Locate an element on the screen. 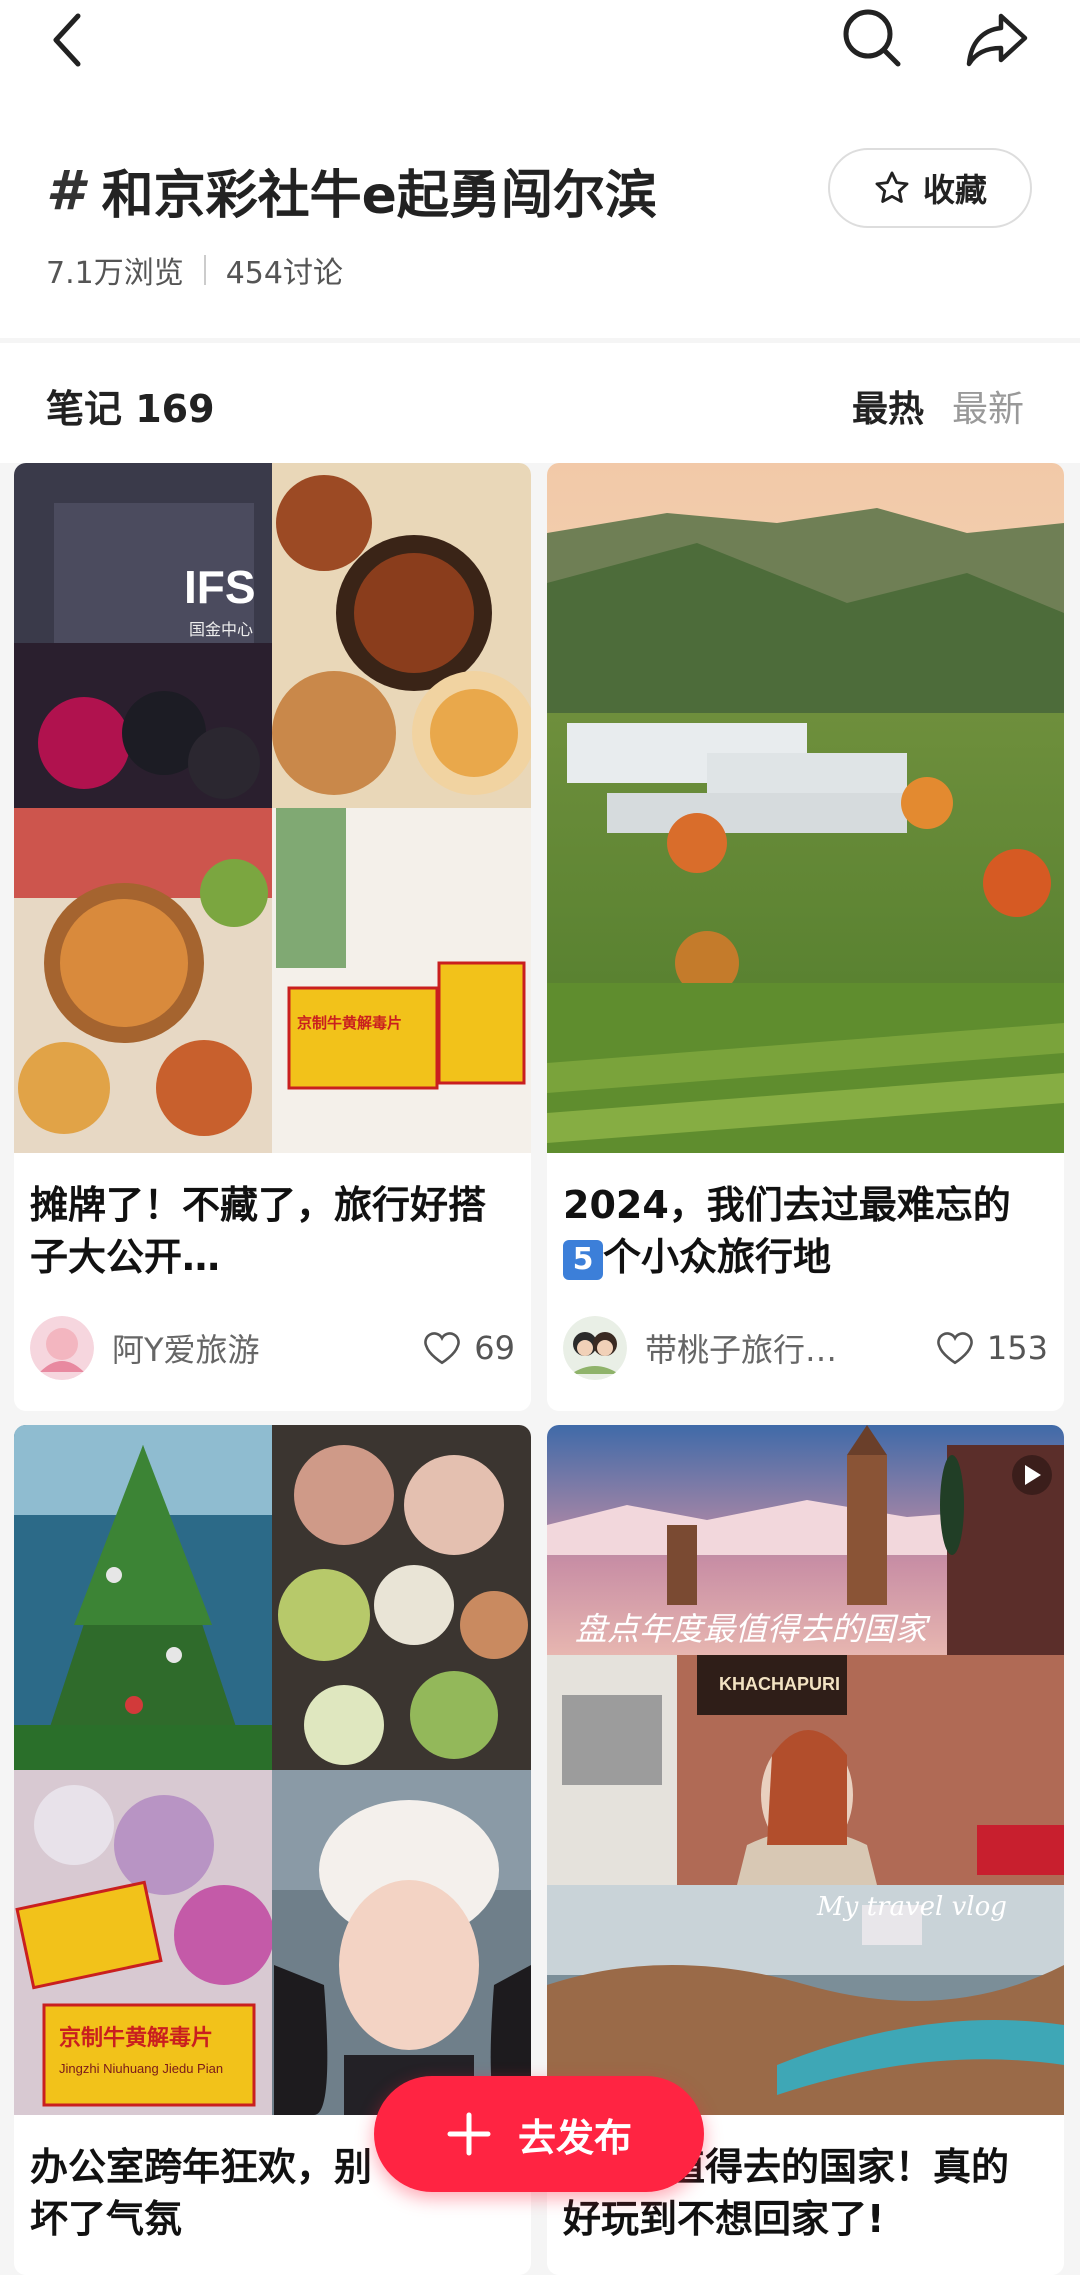  views-count: 7.1万浏览 is located at coordinates (115, 273).